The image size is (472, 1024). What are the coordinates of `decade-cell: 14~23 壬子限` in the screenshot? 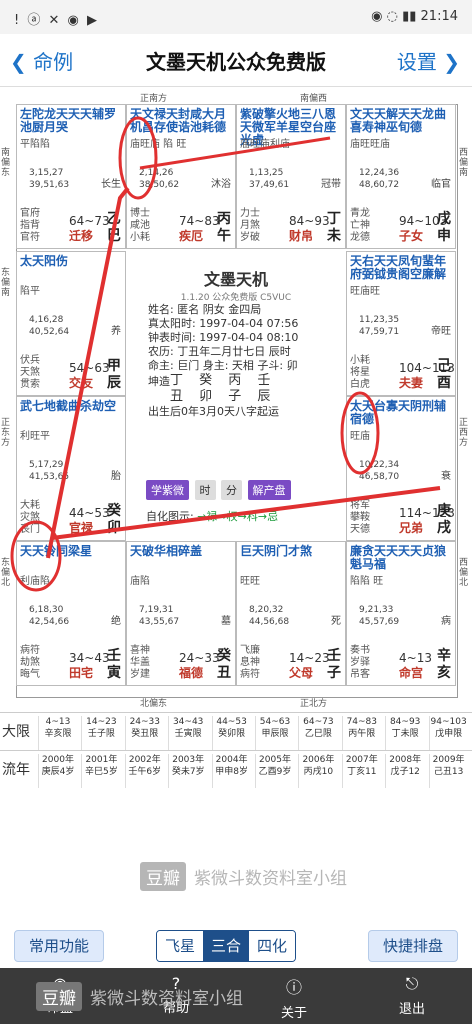 It's located at (100, 733).